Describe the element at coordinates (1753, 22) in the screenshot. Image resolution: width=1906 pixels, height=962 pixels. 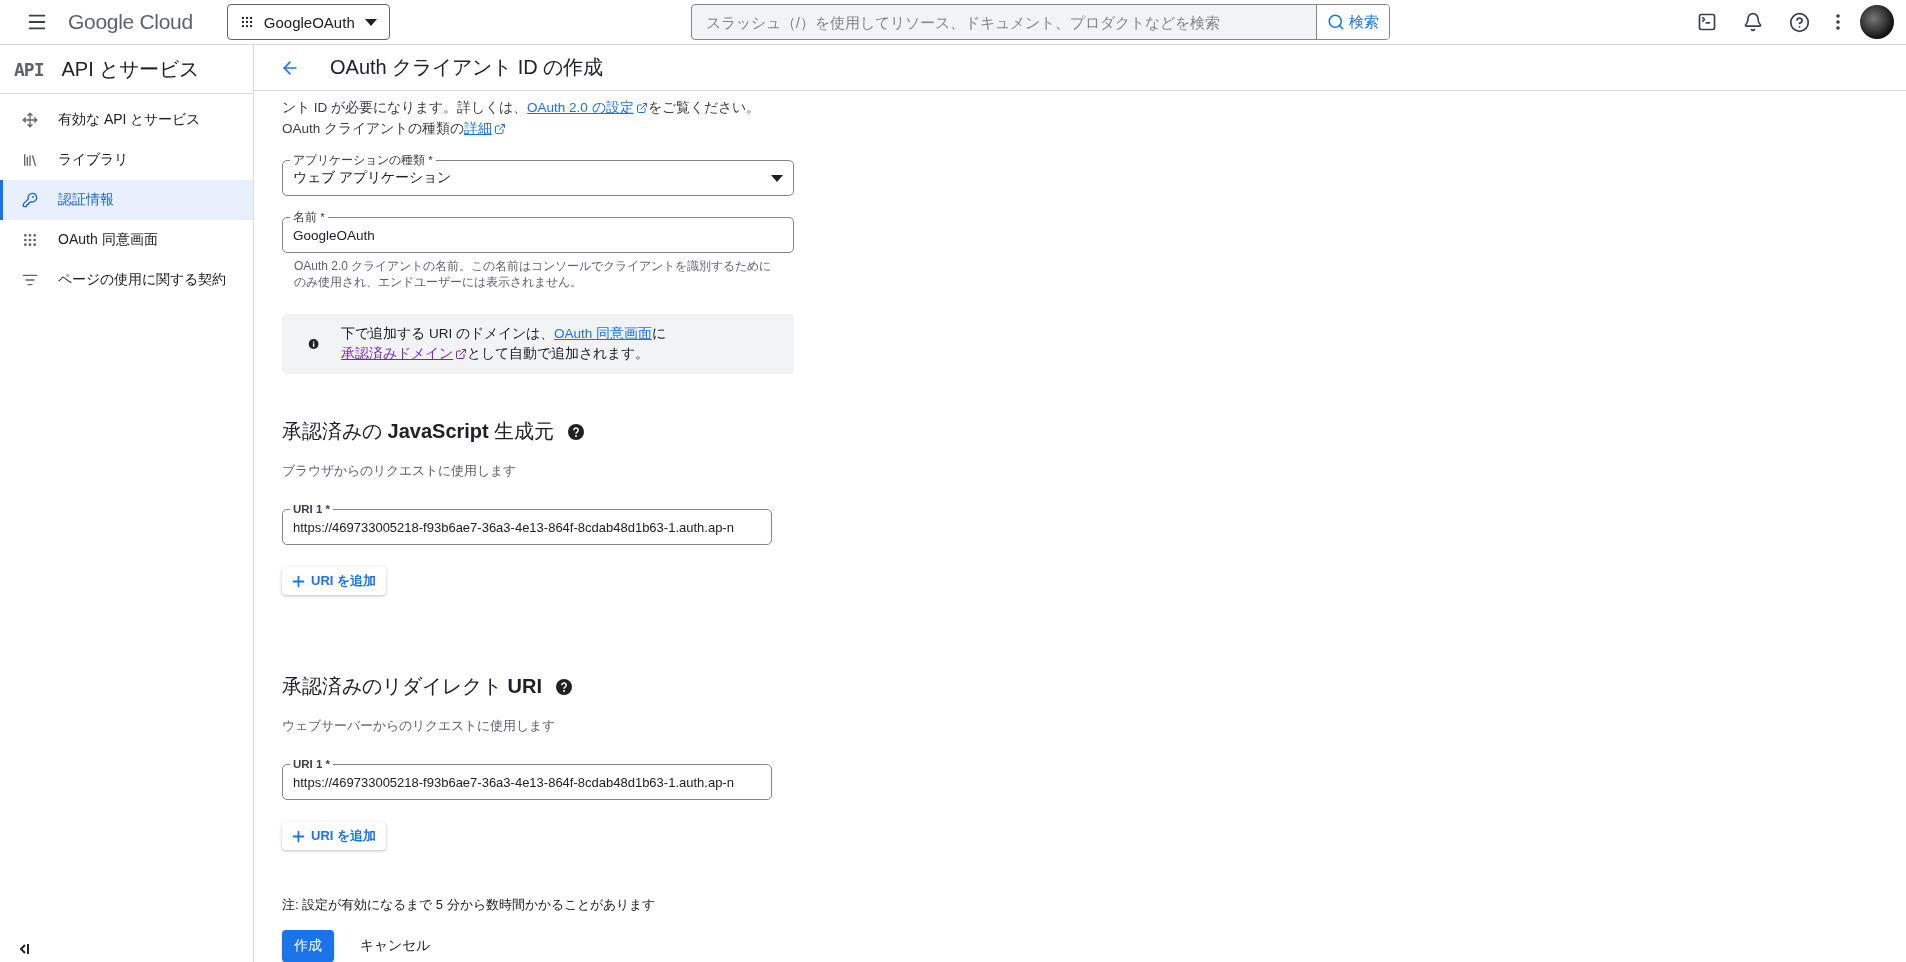
I see `bell-icon` at that location.